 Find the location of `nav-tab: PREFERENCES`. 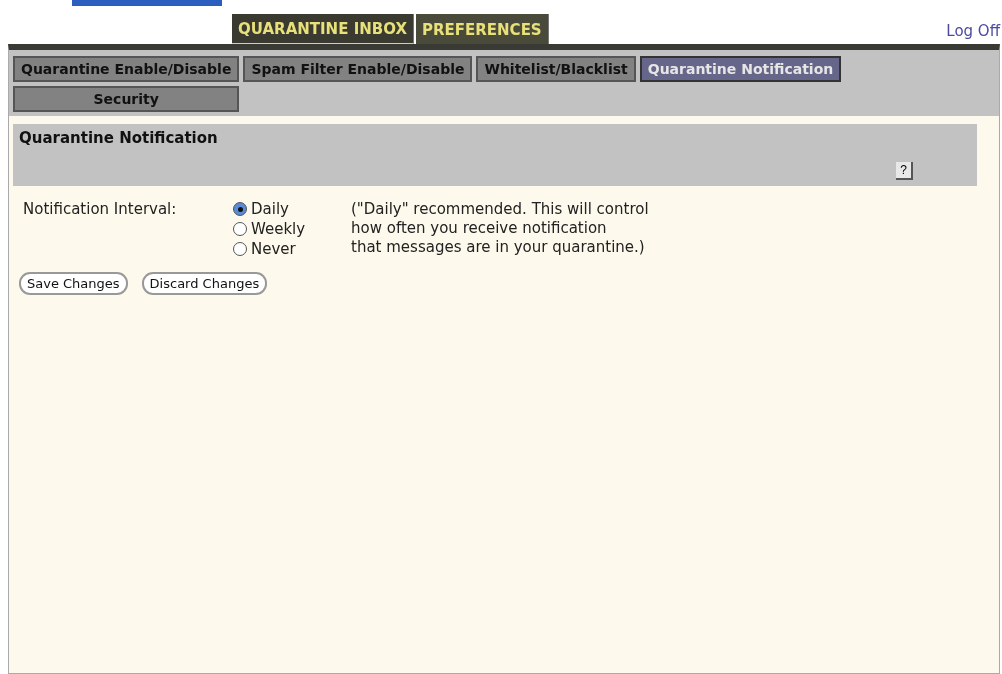

nav-tab: PREFERENCES is located at coordinates (482, 29).